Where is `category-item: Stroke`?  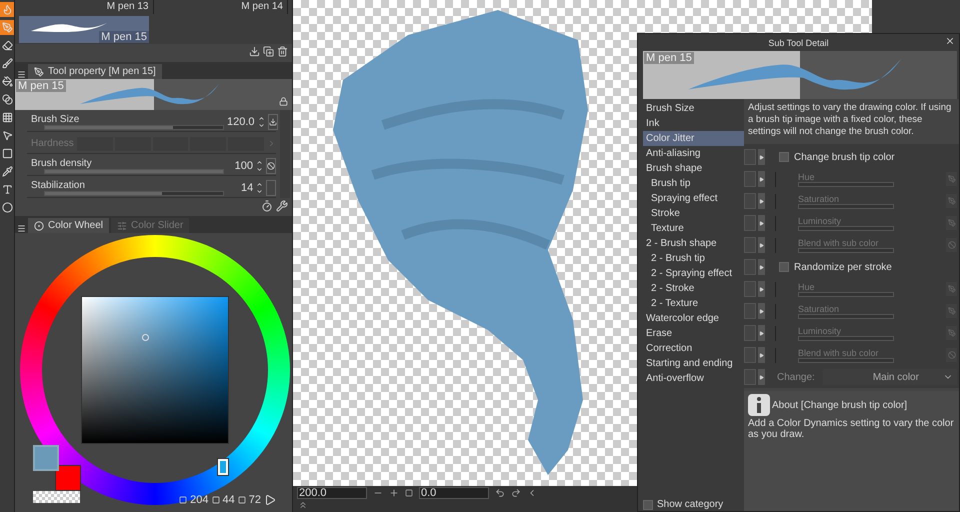 category-item: Stroke is located at coordinates (693, 213).